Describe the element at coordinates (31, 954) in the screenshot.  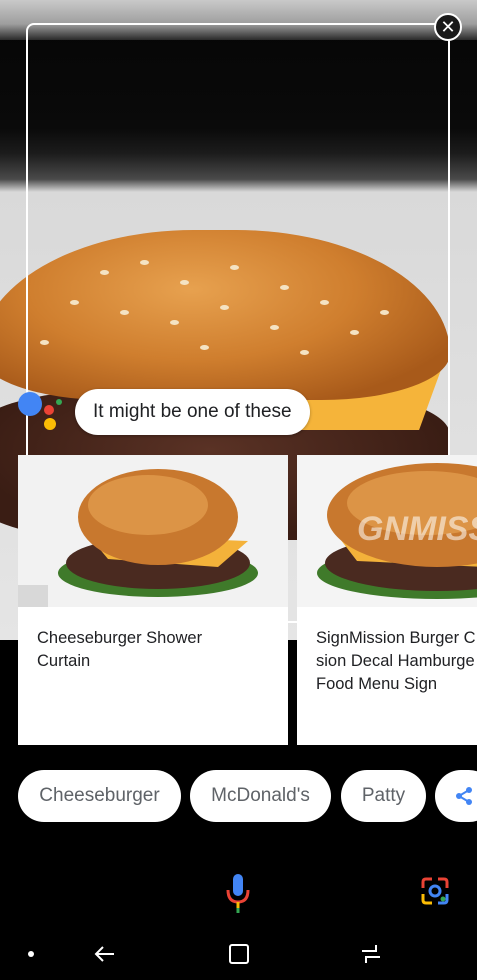
I see `nav-dot-icon` at that location.